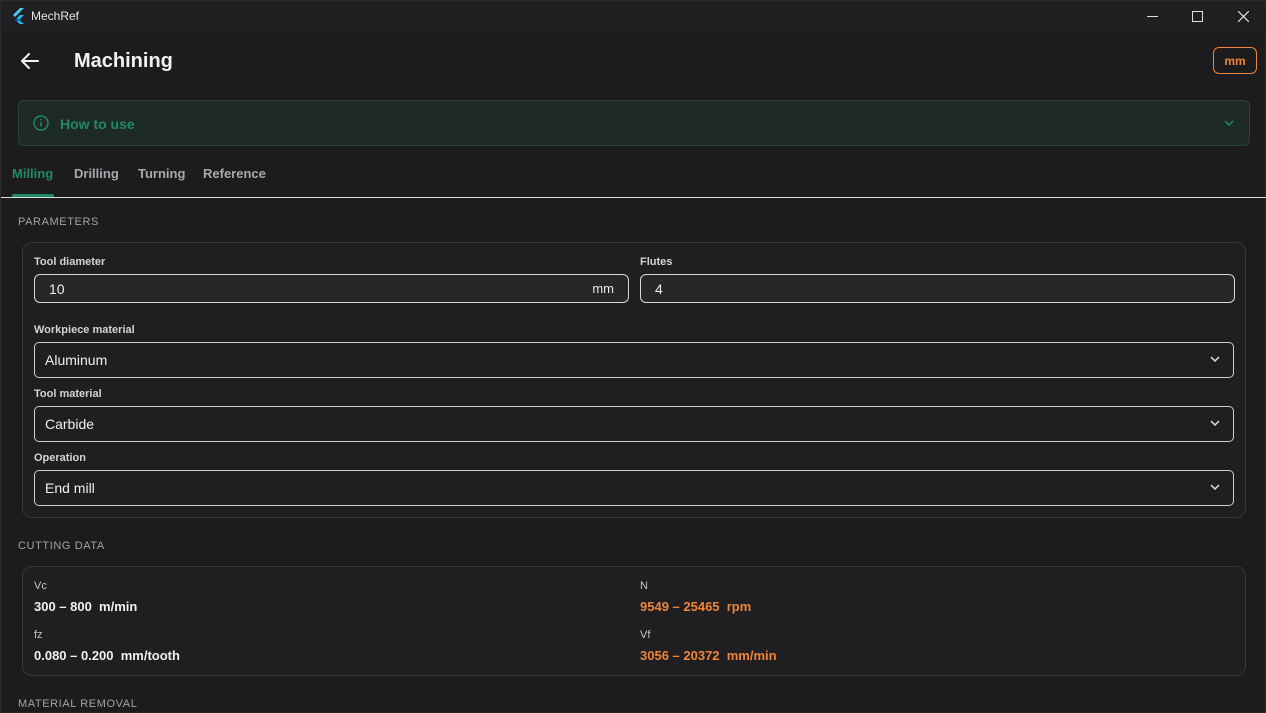 This screenshot has width=1266, height=713. Describe the element at coordinates (38, 635) in the screenshot. I see `fz-label: fz` at that location.